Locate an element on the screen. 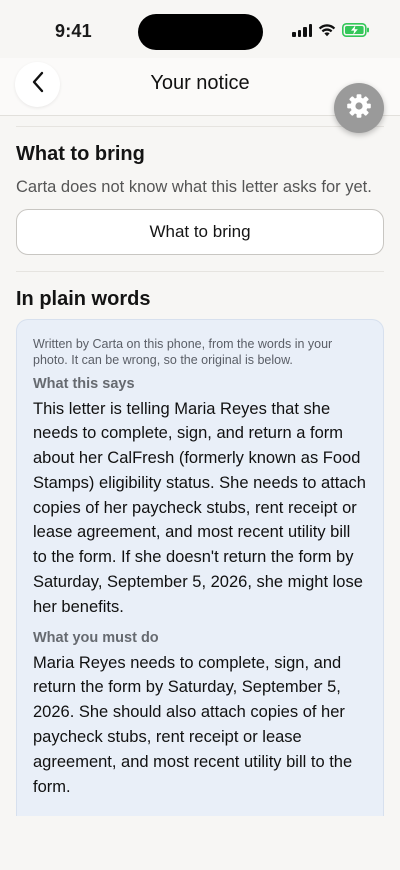 The width and height of the screenshot is (400, 870). what-to-bring-button: What to bring is located at coordinates (200, 231).